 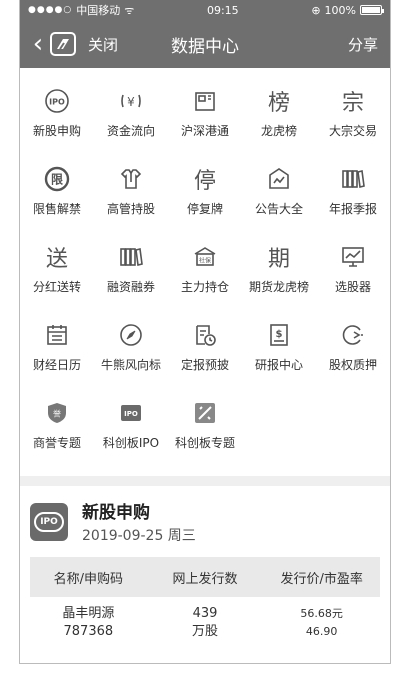 I want to click on kcb-ipo-icon: IPO, so click(x=131, y=413).